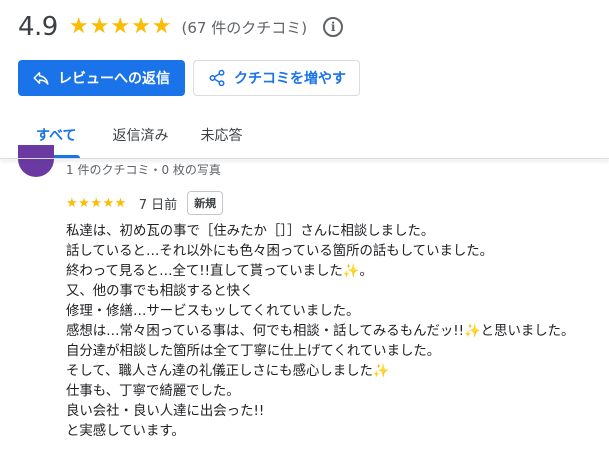 The width and height of the screenshot is (609, 451). What do you see at coordinates (143, 170) in the screenshot?
I see `reviewer-meta: 1 件のクチコミ・0 枚の写真` at bounding box center [143, 170].